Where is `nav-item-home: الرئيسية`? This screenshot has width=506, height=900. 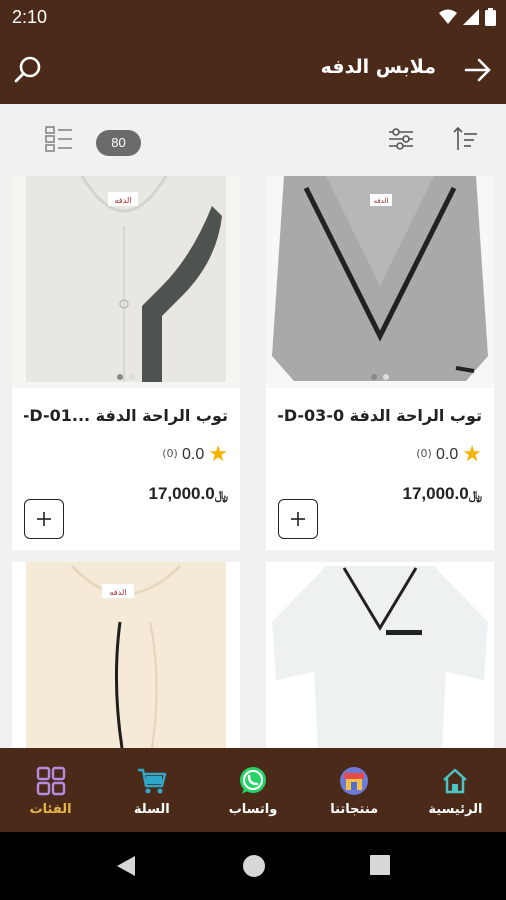
nav-item-home: الرئيسية is located at coordinates (455, 790).